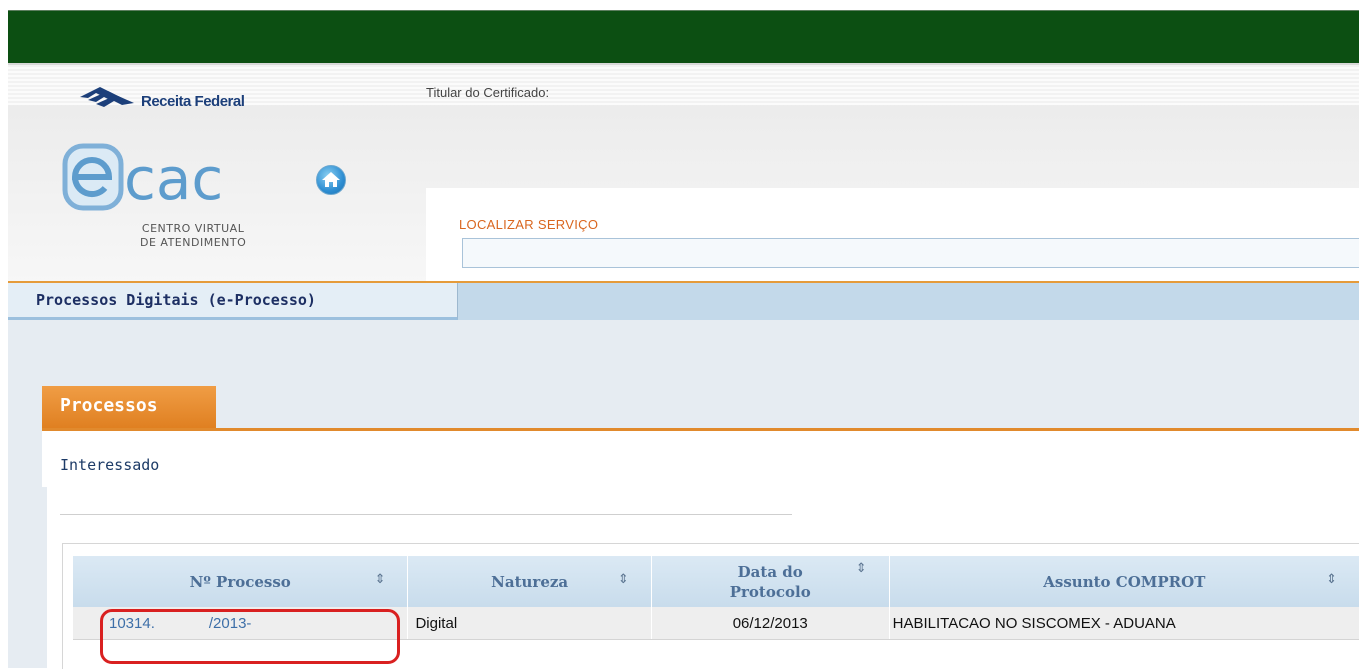 This screenshot has height=669, width=1359. What do you see at coordinates (193, 101) in the screenshot?
I see `brand-name: Receita Federal` at bounding box center [193, 101].